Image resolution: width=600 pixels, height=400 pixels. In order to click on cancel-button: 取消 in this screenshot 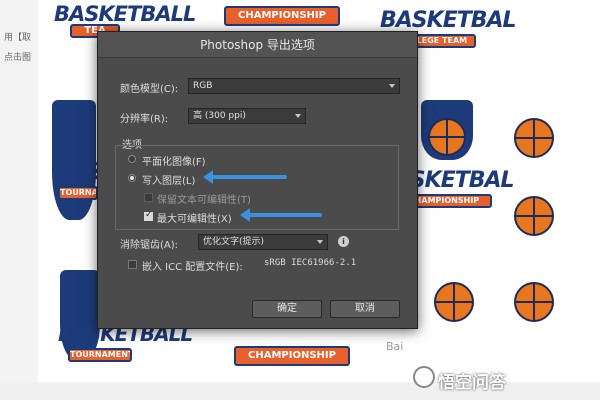, I will do `click(365, 309)`.